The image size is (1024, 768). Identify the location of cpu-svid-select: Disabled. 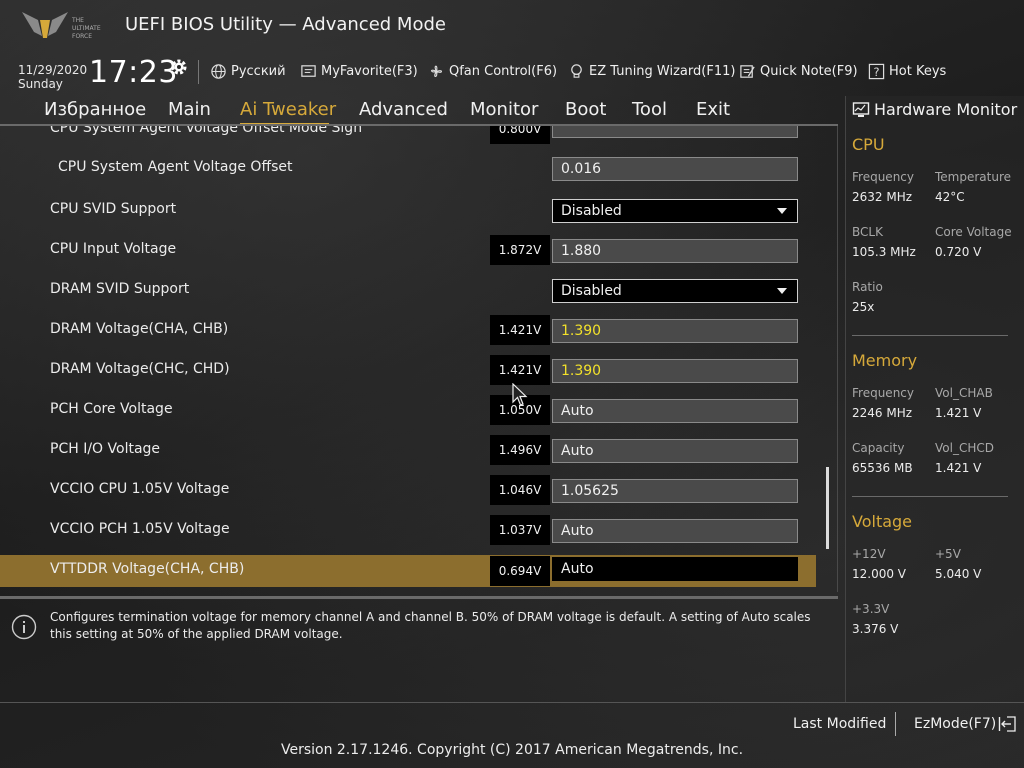
(675, 211).